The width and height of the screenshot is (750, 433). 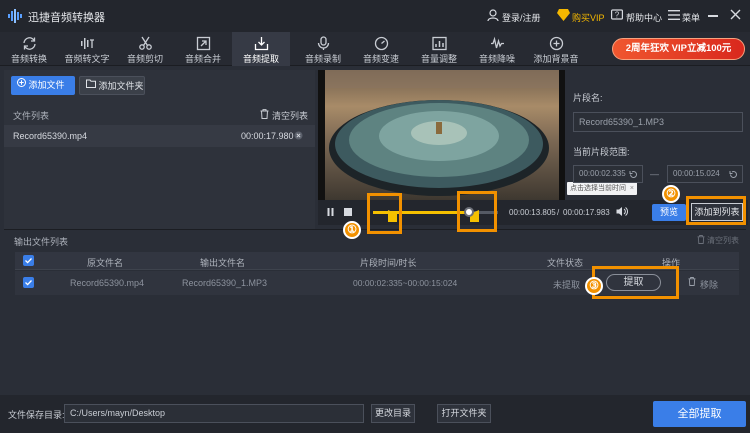 What do you see at coordinates (622, 212) in the screenshot?
I see `volume-icon` at bounding box center [622, 212].